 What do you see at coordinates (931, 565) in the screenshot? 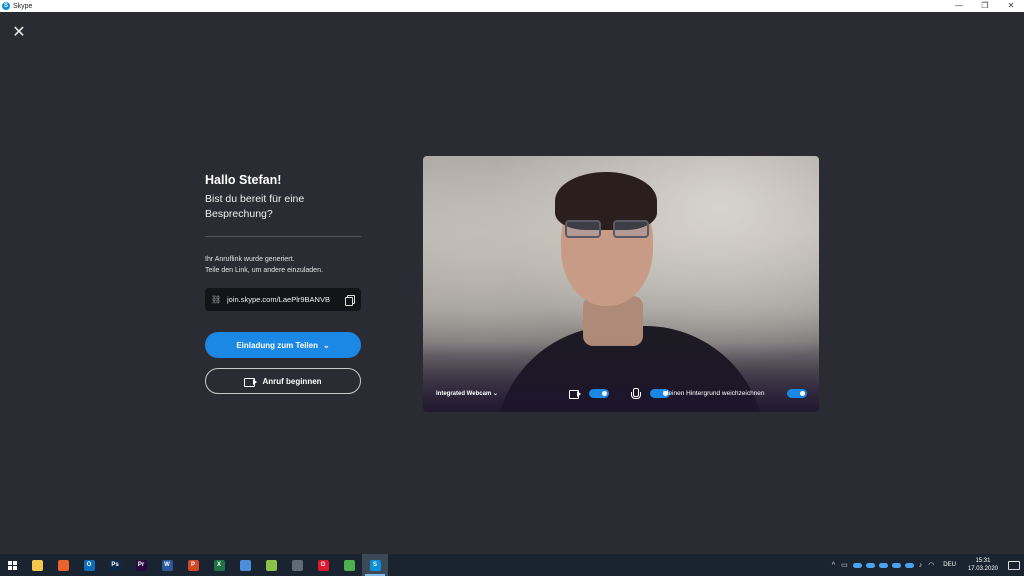
I see `wifi-icon: ◠` at bounding box center [931, 565].